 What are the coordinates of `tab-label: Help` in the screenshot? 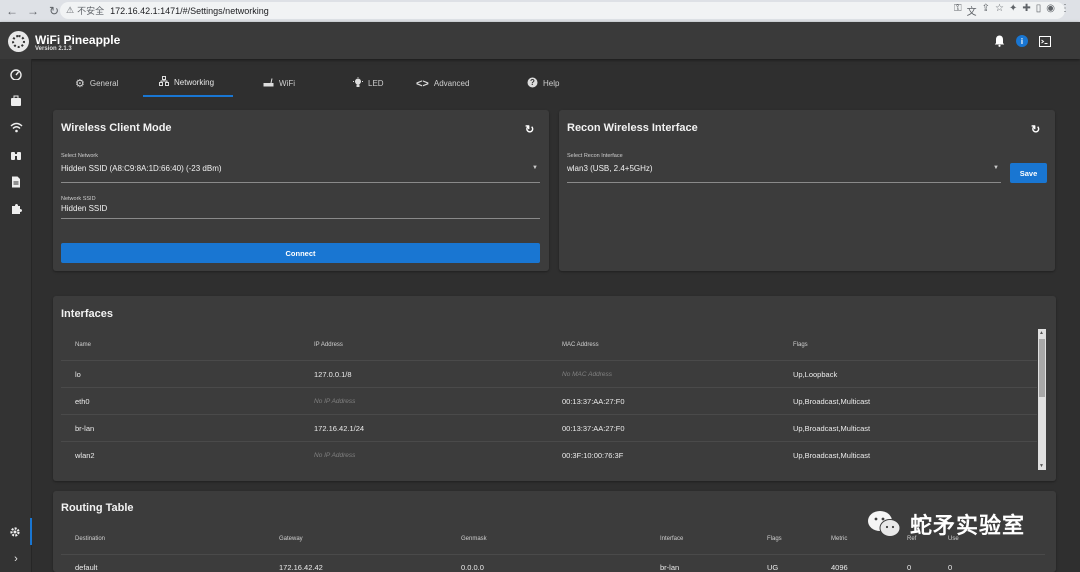 It's located at (551, 83).